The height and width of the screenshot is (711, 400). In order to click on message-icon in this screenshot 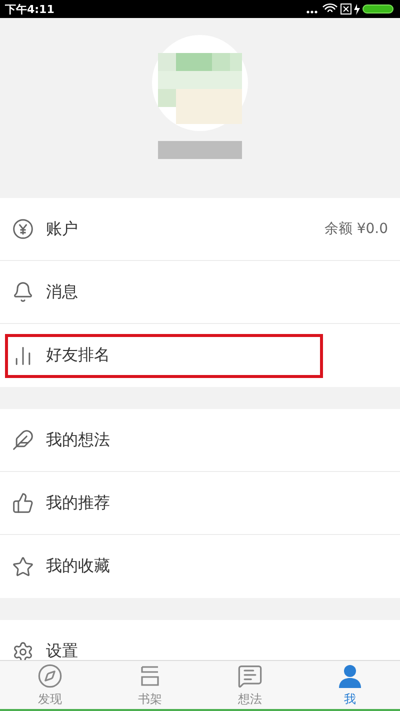, I will do `click(250, 675)`.